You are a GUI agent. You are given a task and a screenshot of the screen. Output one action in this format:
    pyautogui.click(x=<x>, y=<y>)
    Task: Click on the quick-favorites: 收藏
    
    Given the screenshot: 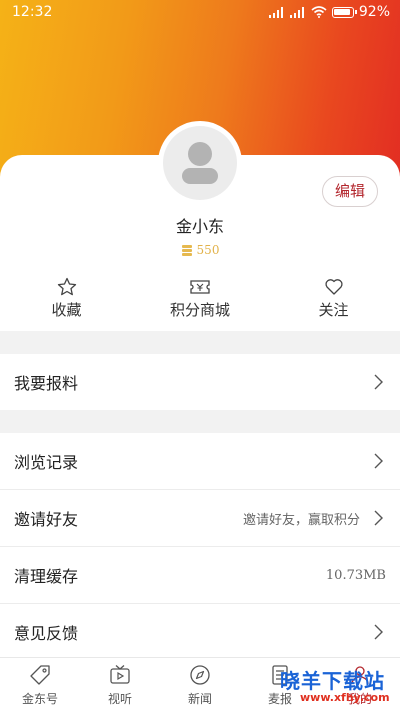 What is the action you would take?
    pyautogui.click(x=66, y=298)
    